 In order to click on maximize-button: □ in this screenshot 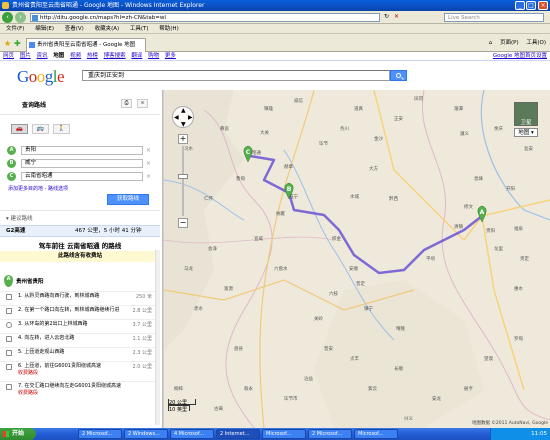, I will do `click(531, 5)`.